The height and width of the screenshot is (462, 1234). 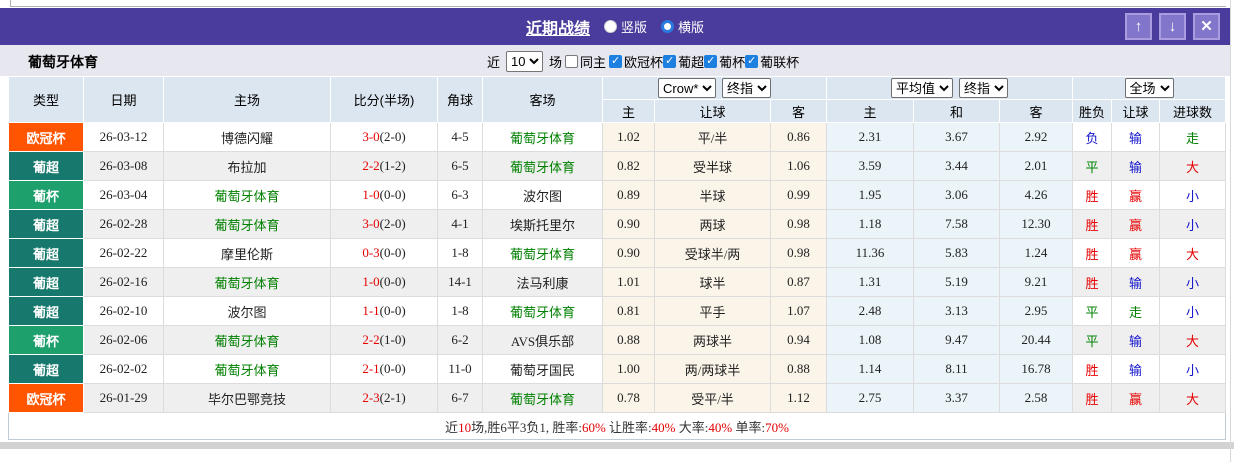 I want to click on odds-home: 0.78, so click(x=628, y=398).